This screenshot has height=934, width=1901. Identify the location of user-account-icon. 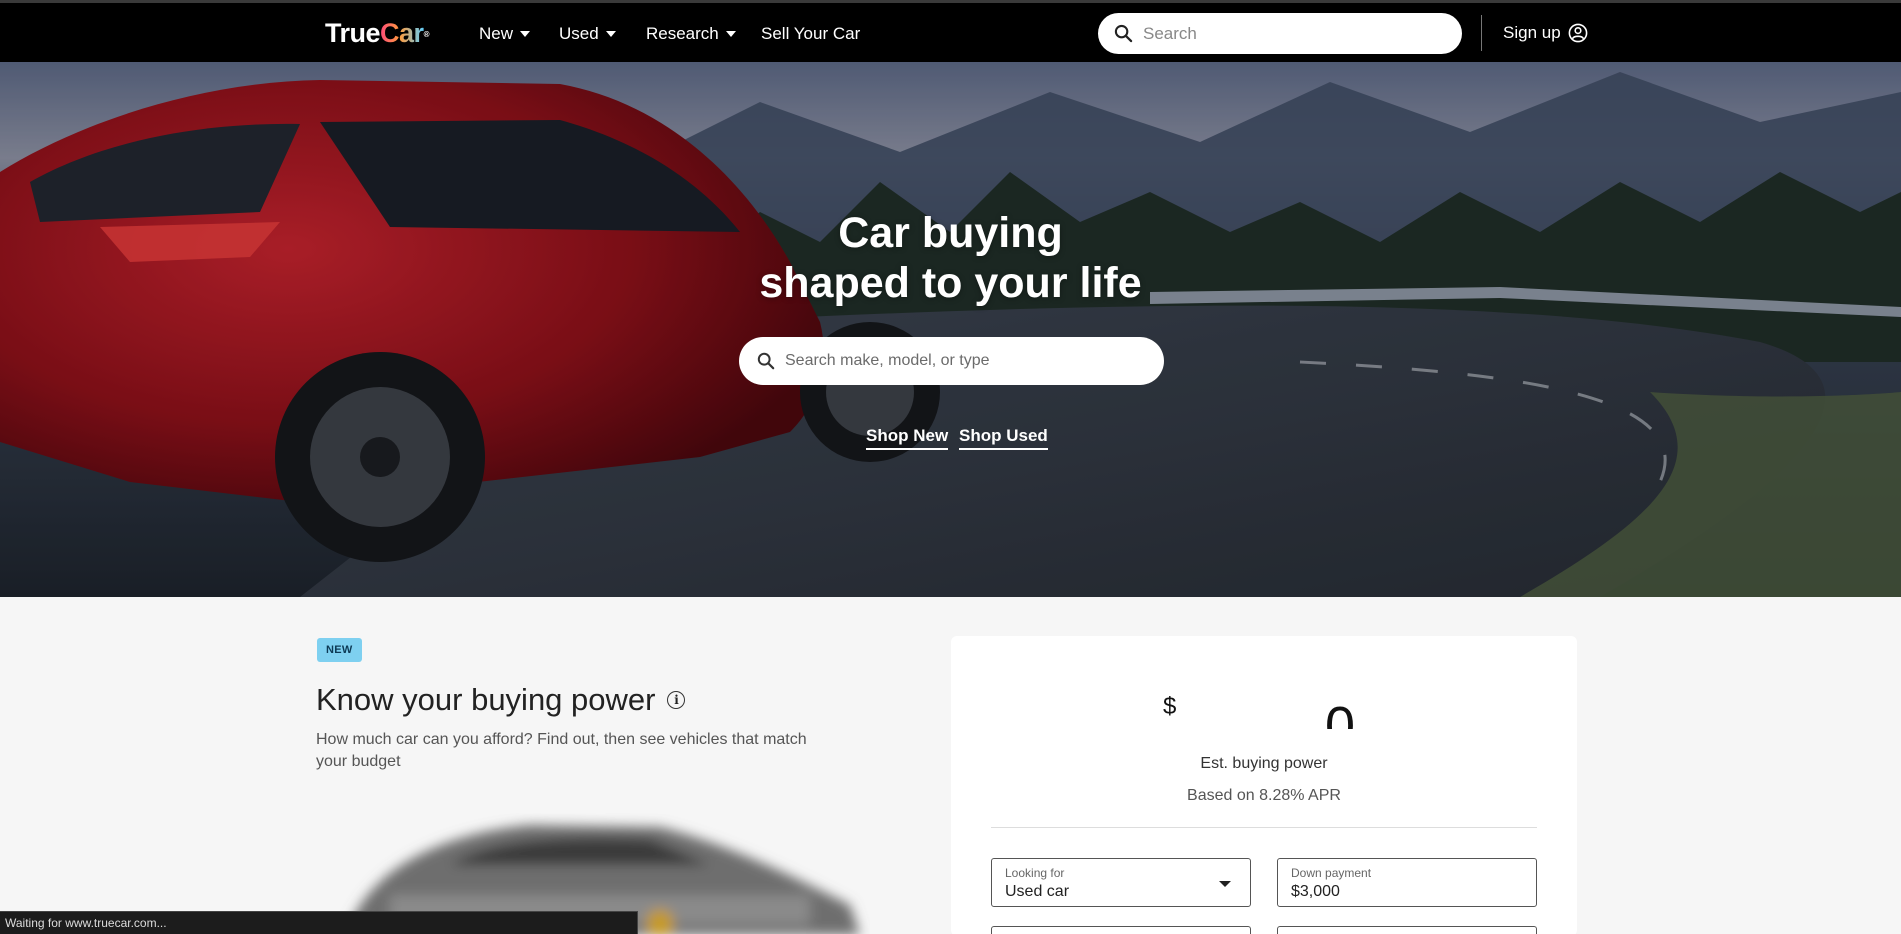
(1578, 33).